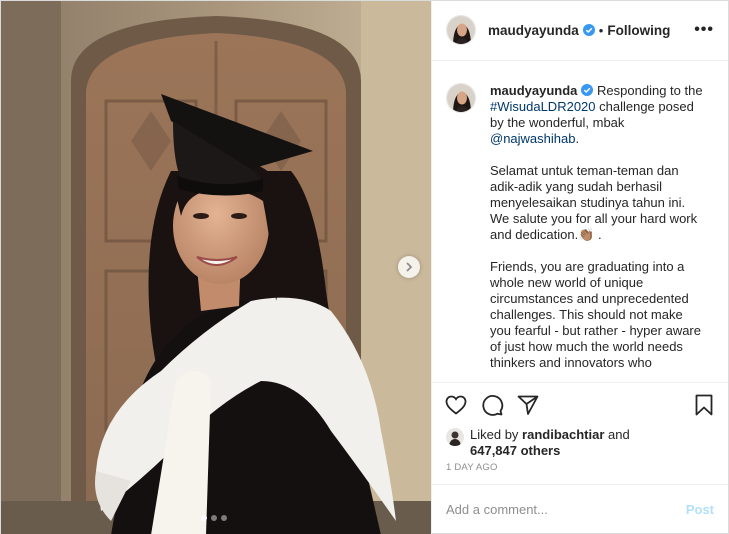 The width and height of the screenshot is (729, 534). What do you see at coordinates (533, 90) in the screenshot?
I see `caption-username-link: maudyayunda` at bounding box center [533, 90].